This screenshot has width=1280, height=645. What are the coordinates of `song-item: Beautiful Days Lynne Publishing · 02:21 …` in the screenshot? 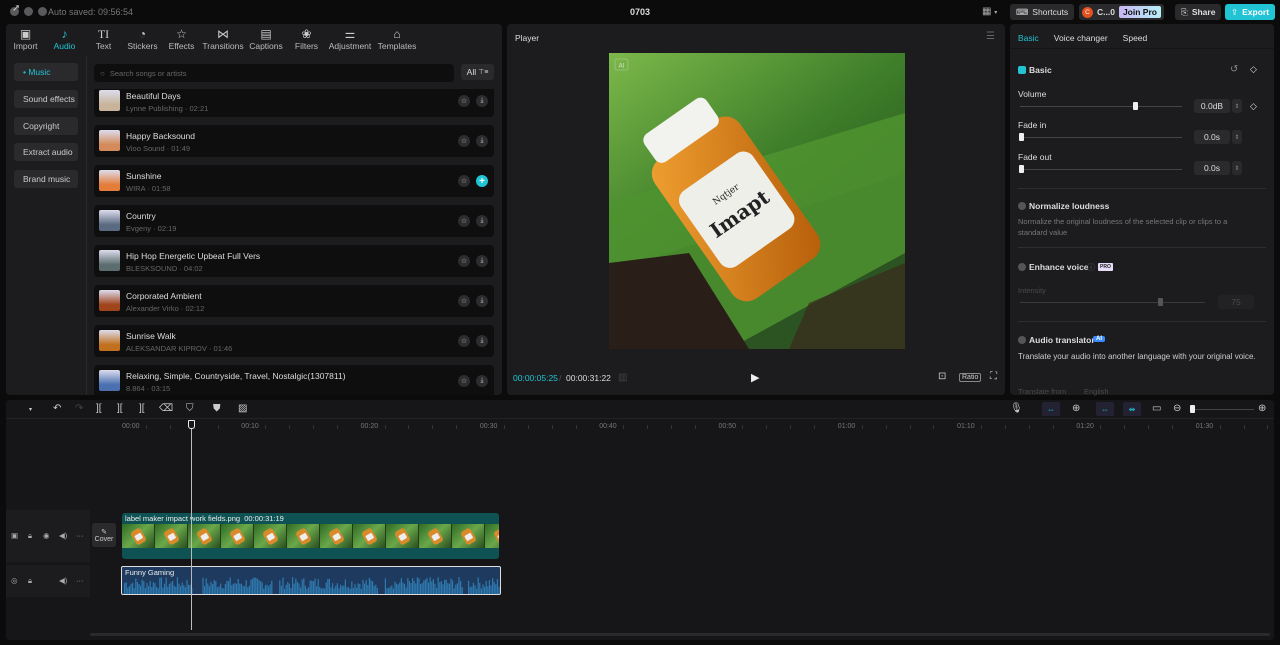 It's located at (294, 103).